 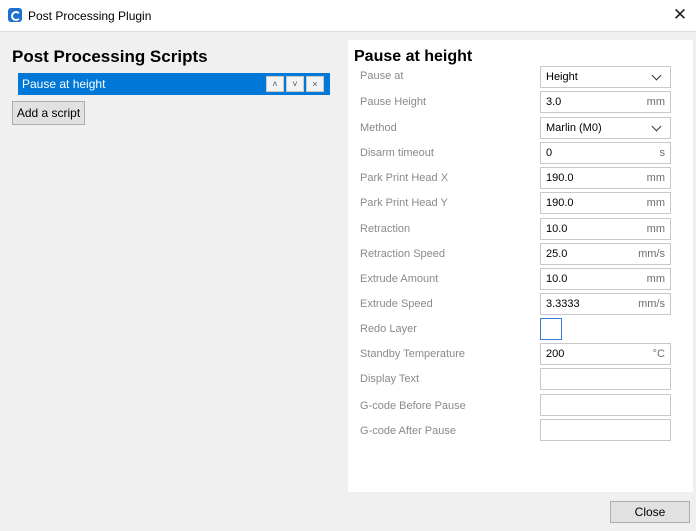 I want to click on extrude-speed-unit: mm/s, so click(x=651, y=304).